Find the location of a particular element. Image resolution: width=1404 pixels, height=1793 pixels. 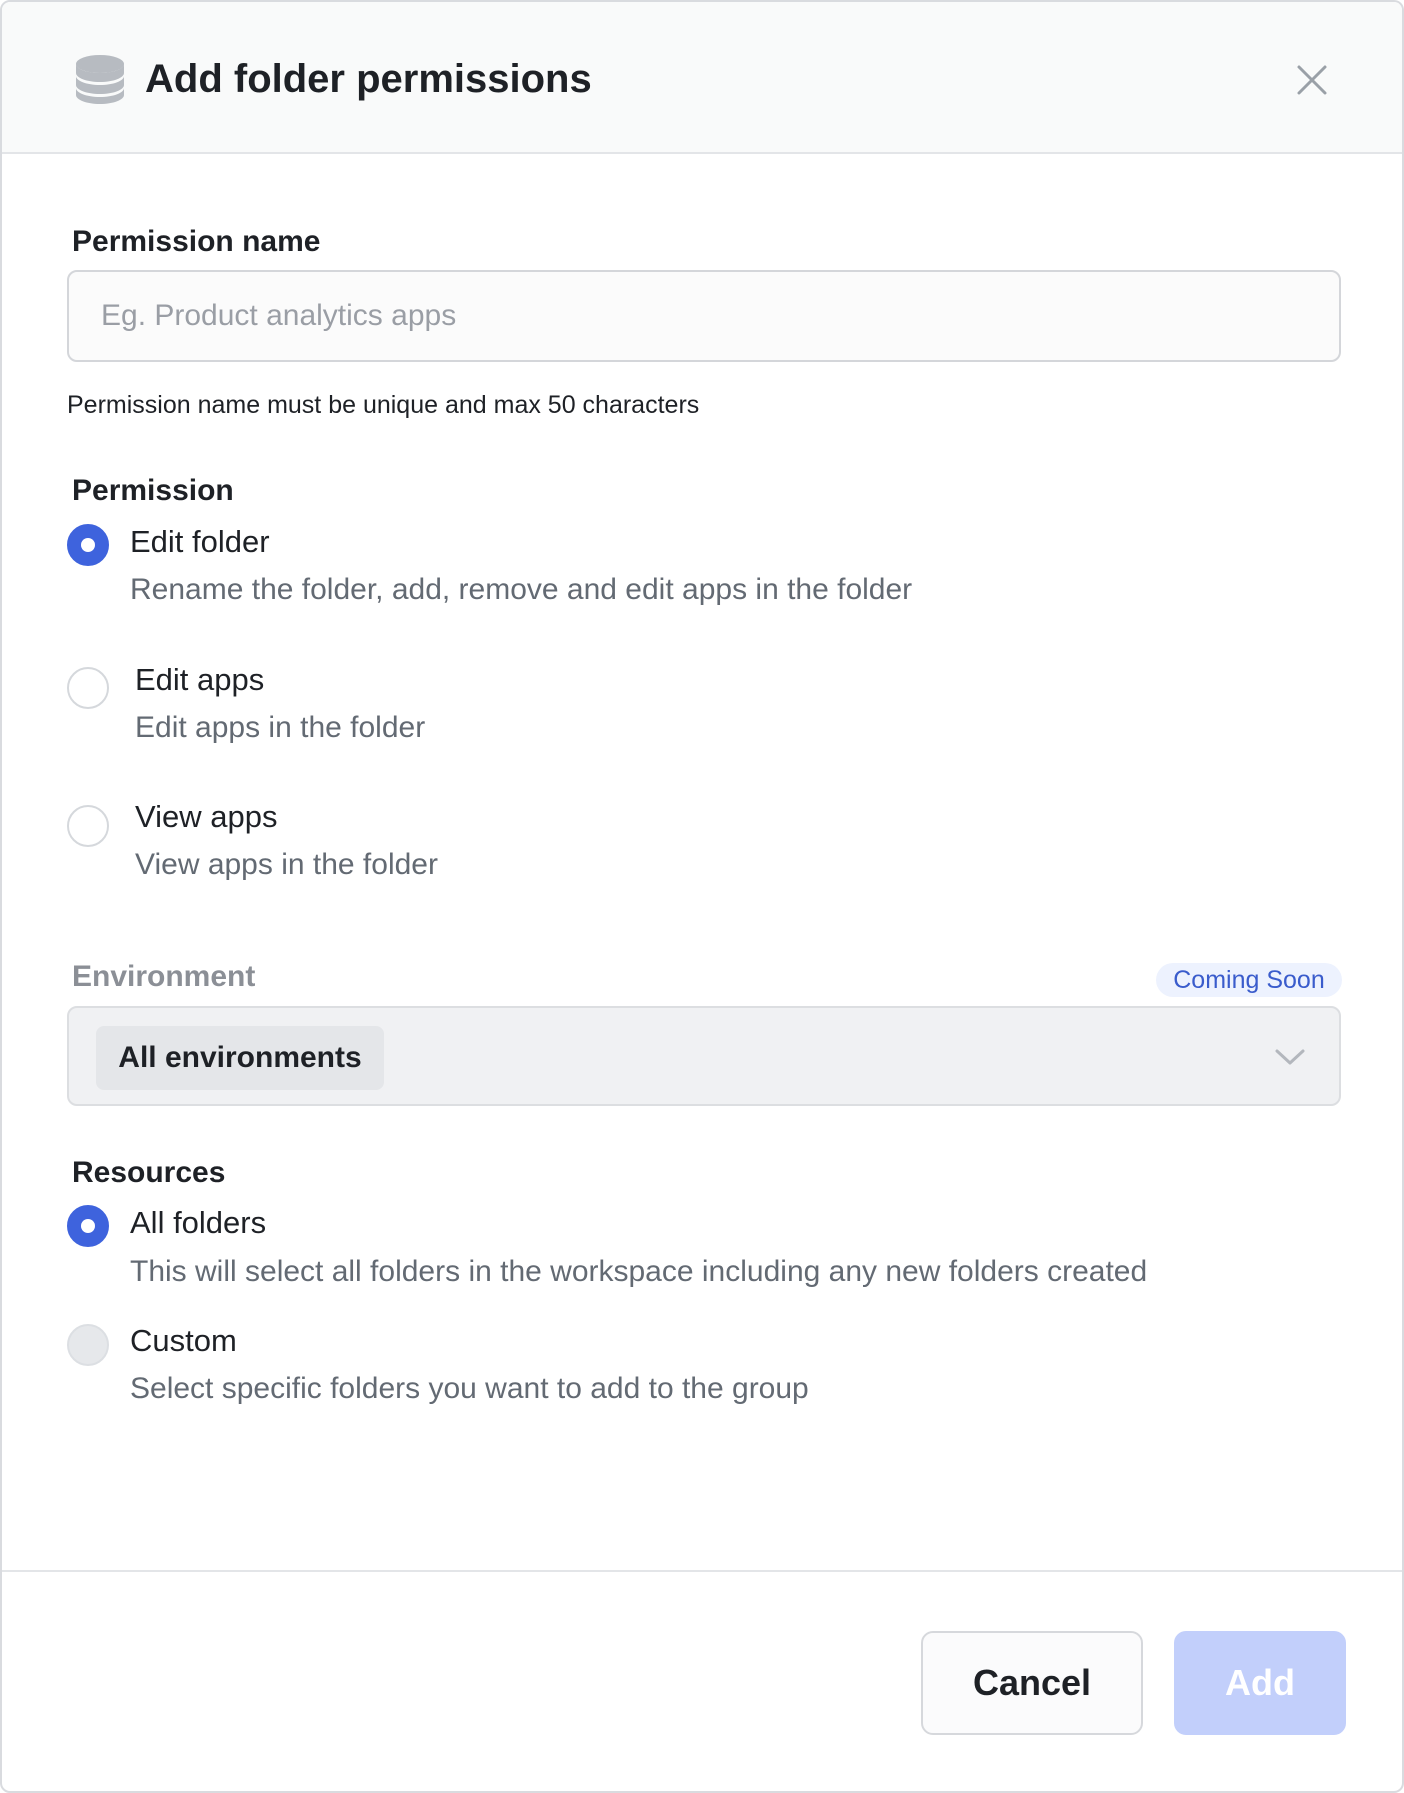

cancel-button: Cancel is located at coordinates (1032, 1683).